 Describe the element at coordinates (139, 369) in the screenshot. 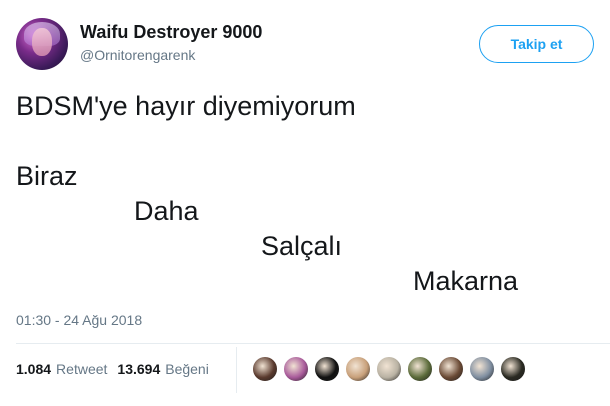

I see `like-count: 13.694` at that location.